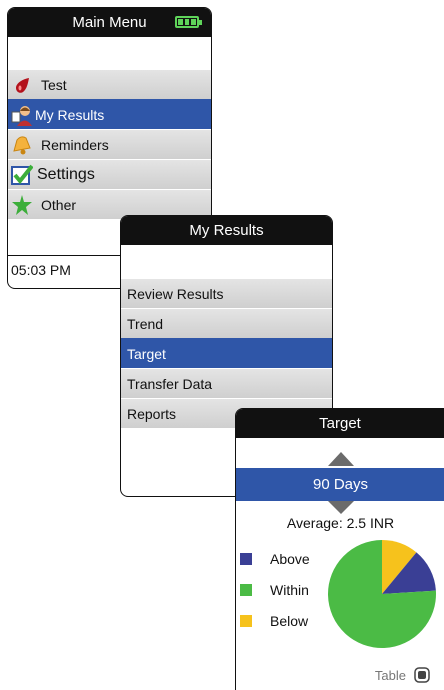  Describe the element at coordinates (289, 621) in the screenshot. I see `legend-label: Below` at that location.